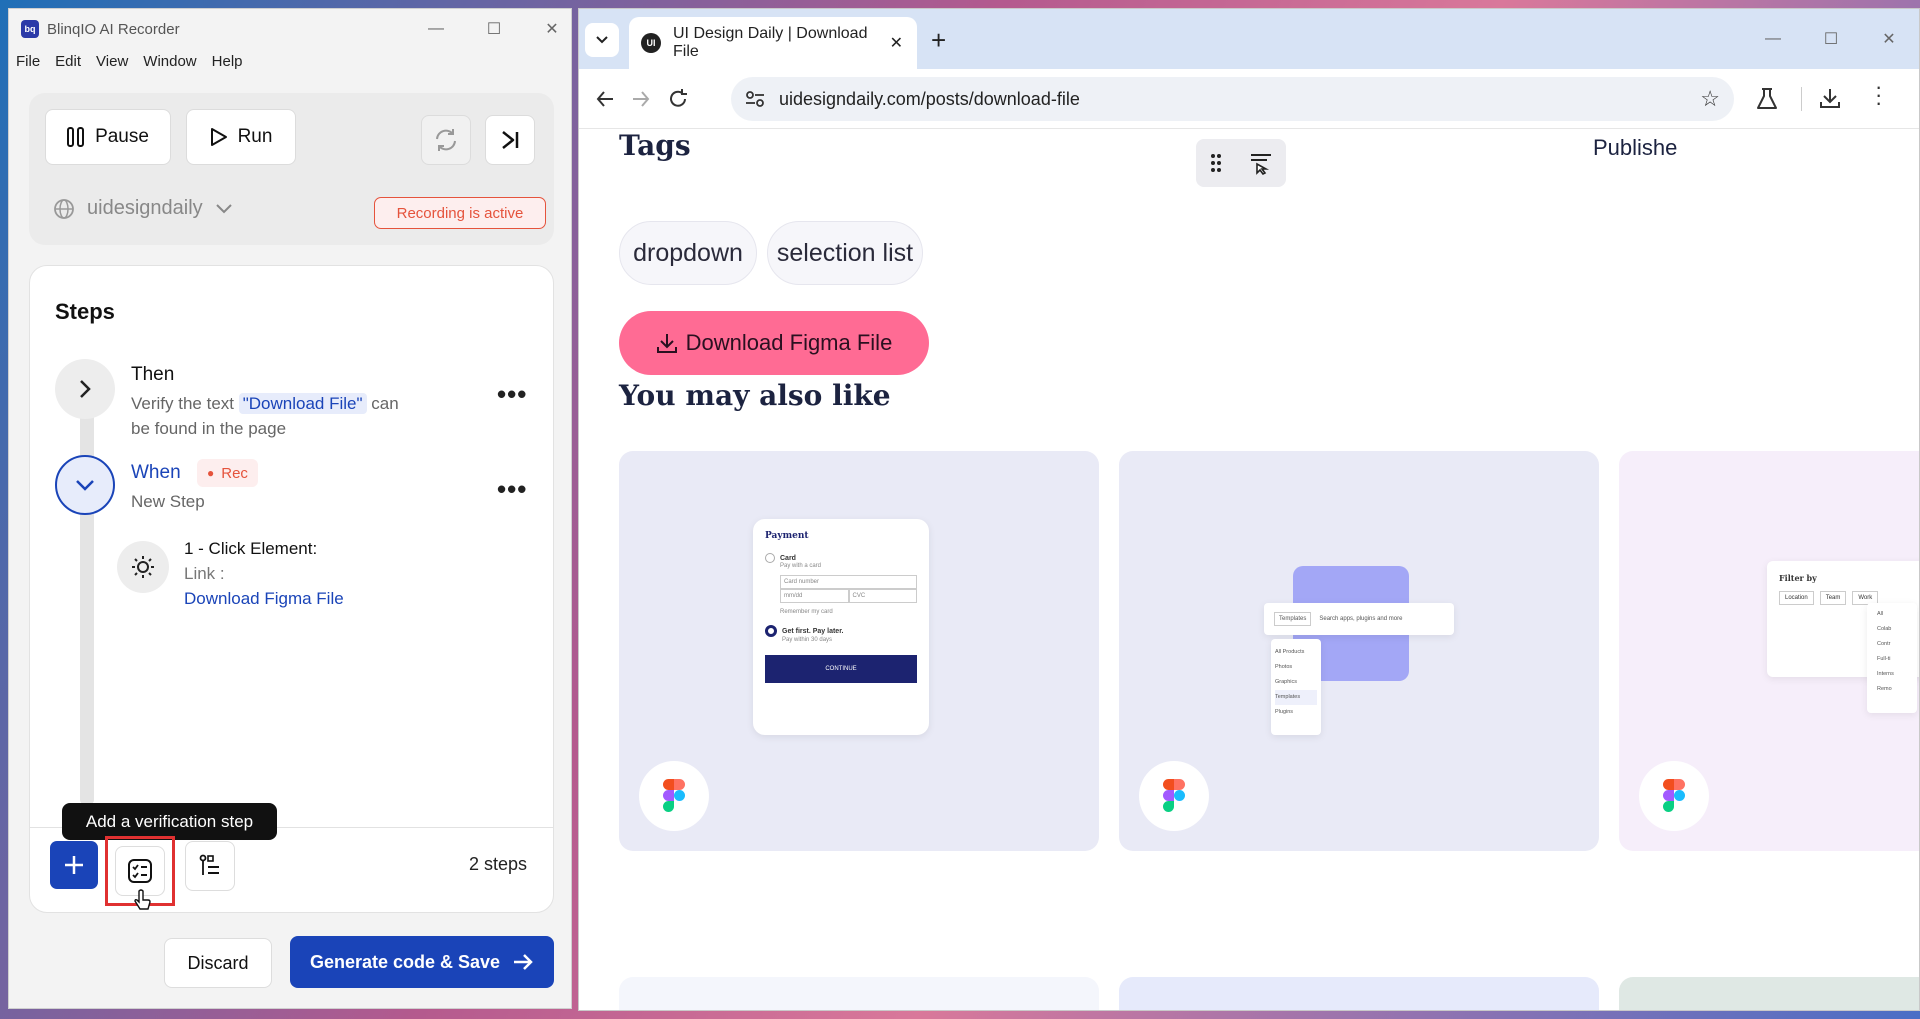  What do you see at coordinates (140, 871) in the screenshot?
I see `checklist-icon` at bounding box center [140, 871].